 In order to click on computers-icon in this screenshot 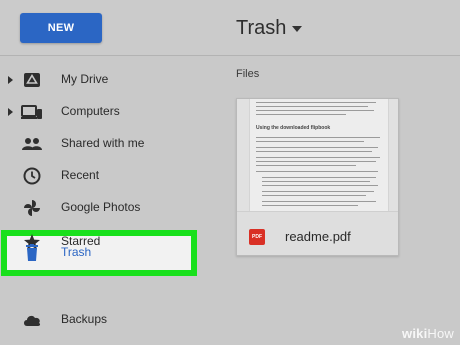, I will do `click(32, 112)`.